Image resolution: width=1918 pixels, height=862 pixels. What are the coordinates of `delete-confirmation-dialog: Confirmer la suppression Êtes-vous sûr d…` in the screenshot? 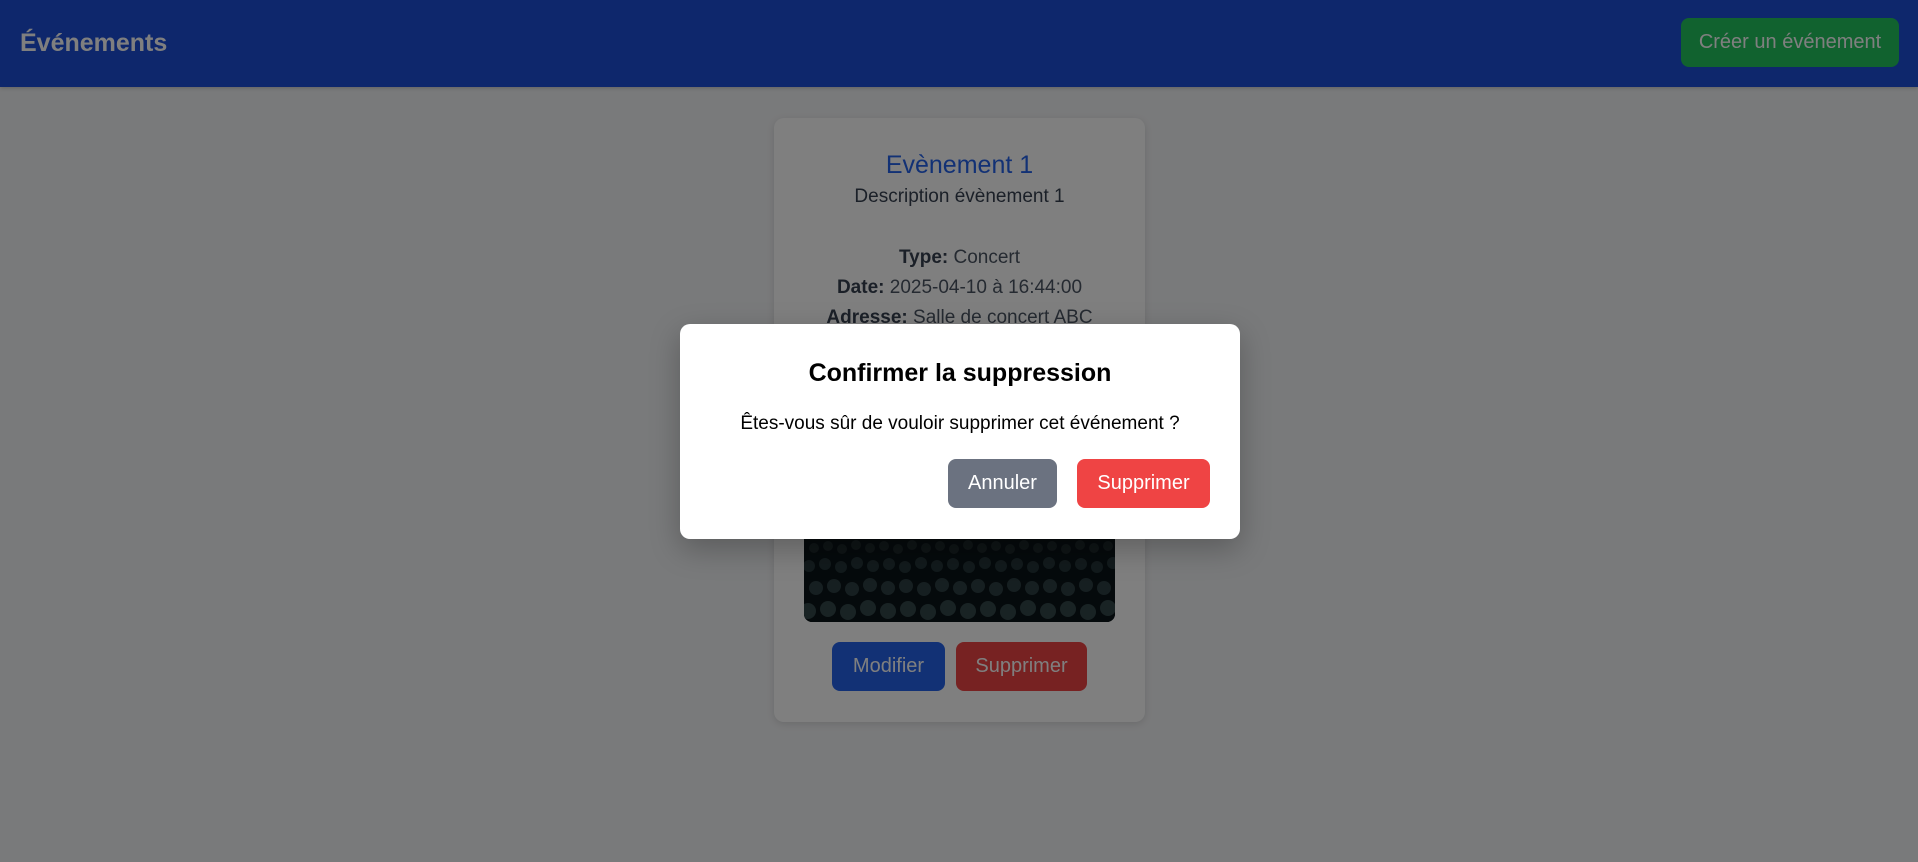 It's located at (960, 431).